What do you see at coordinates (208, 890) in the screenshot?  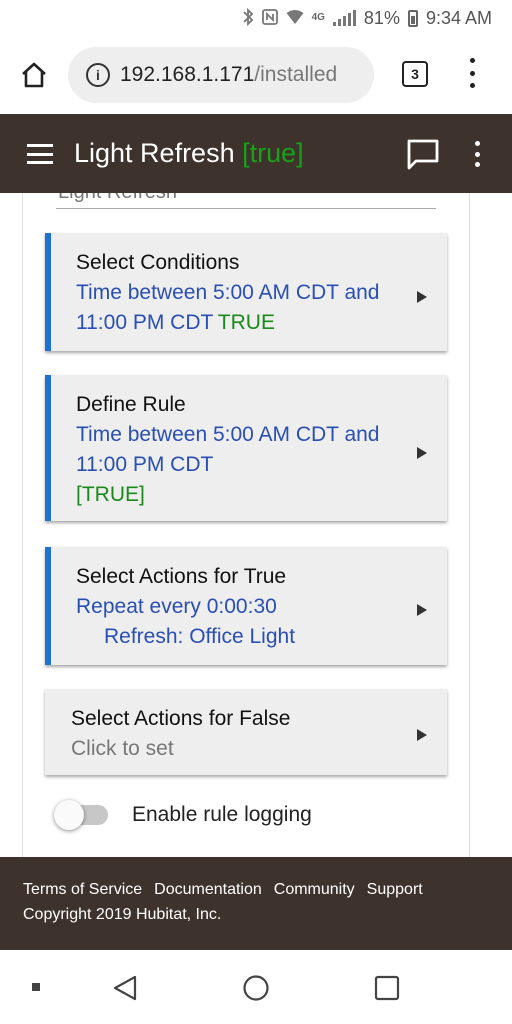 I see `footer-link-documentation: Documentation` at bounding box center [208, 890].